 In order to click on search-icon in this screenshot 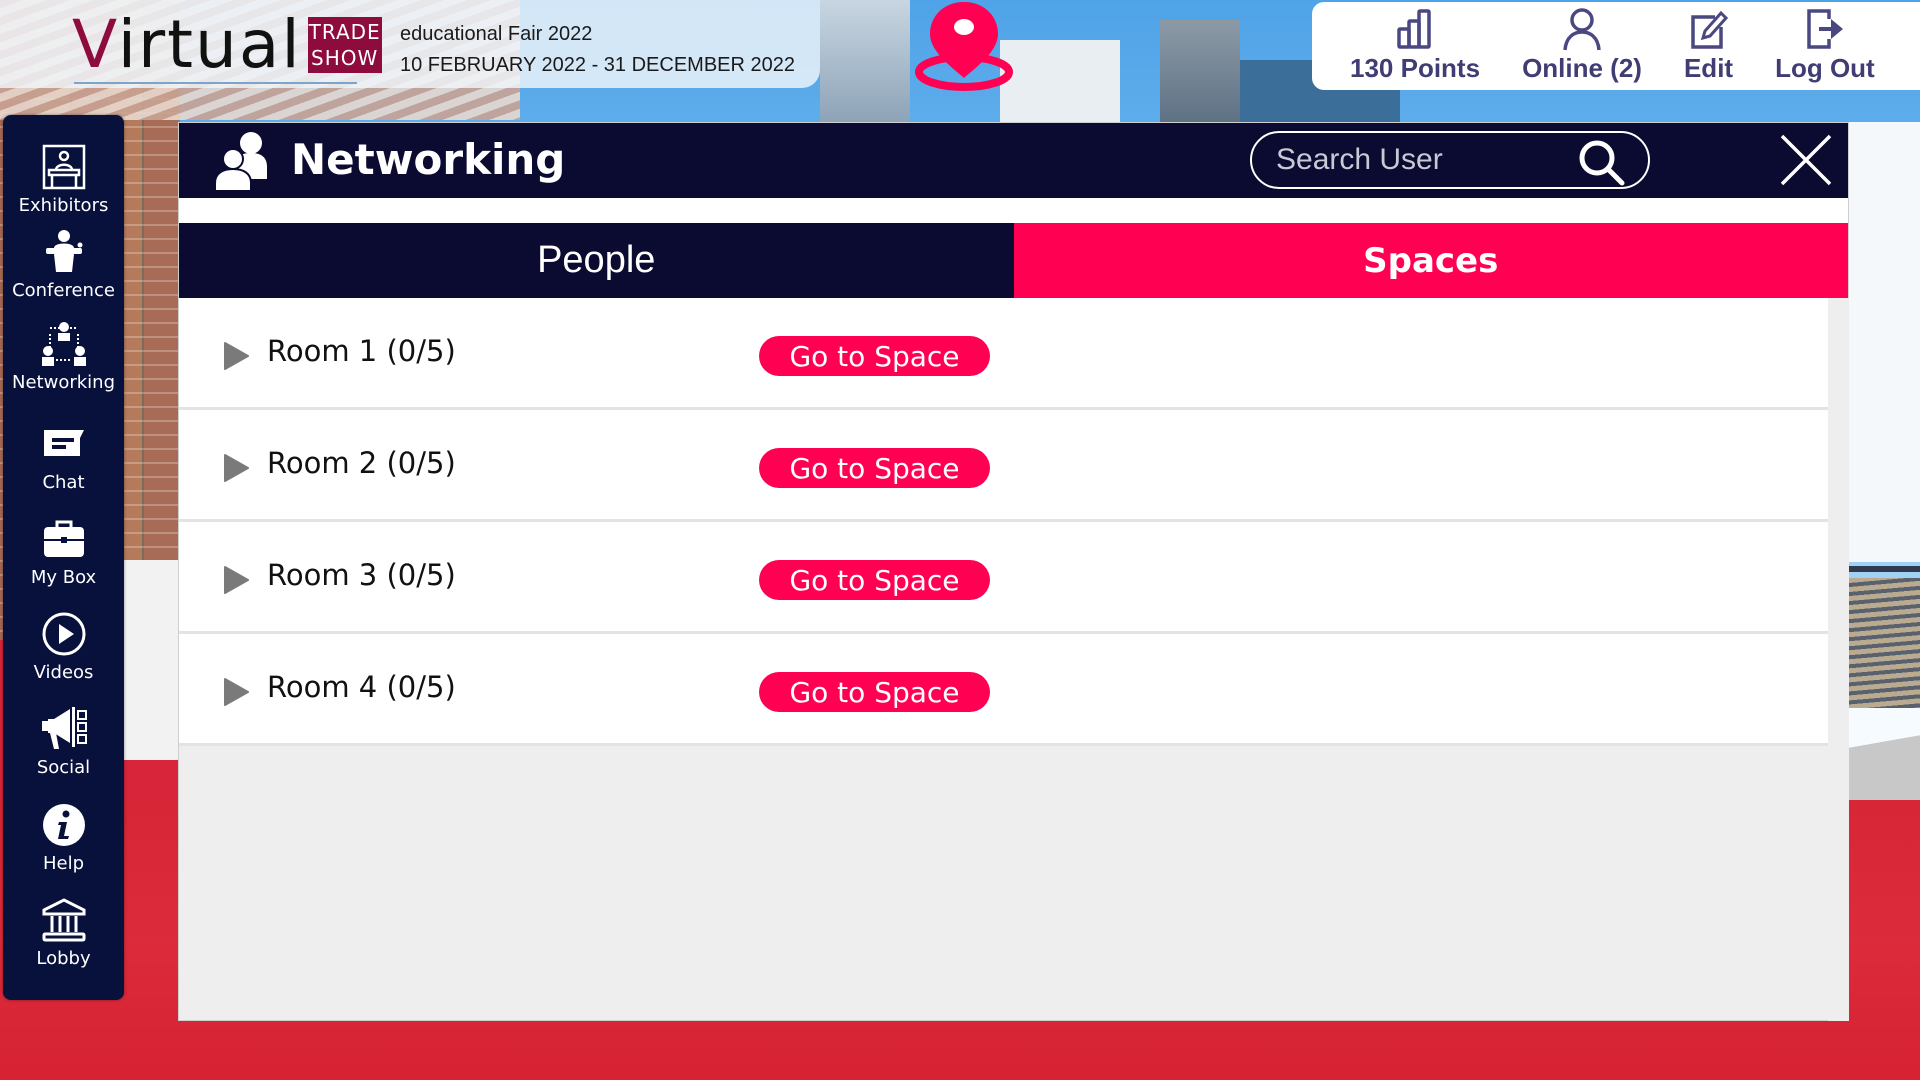, I will do `click(1601, 162)`.